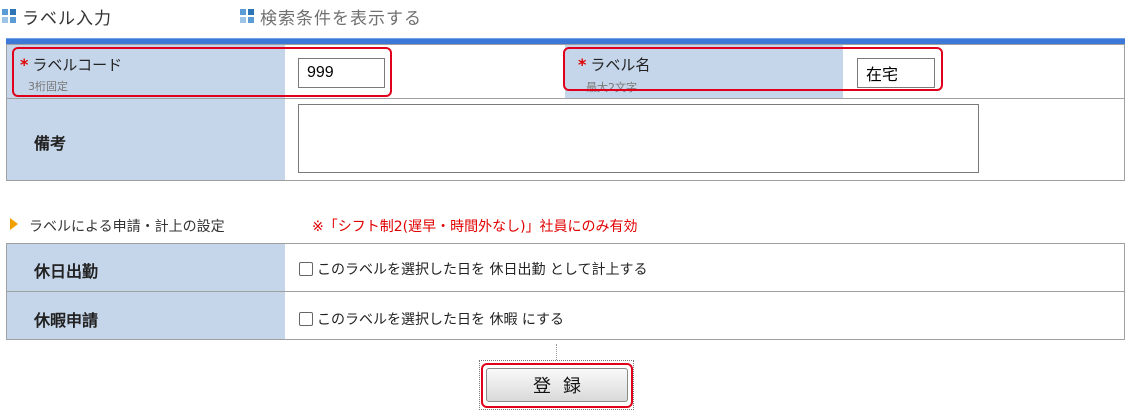 This screenshot has width=1126, height=415. I want to click on label-name-highlight, so click(753, 69).